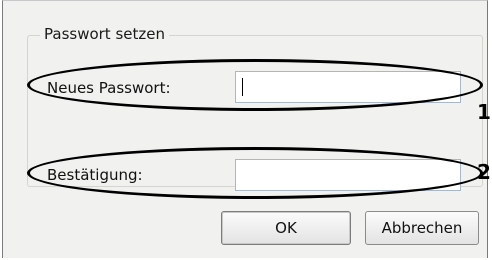 Image resolution: width=492 pixels, height=260 pixels. I want to click on annotation-marker-1: 1, so click(484, 112).